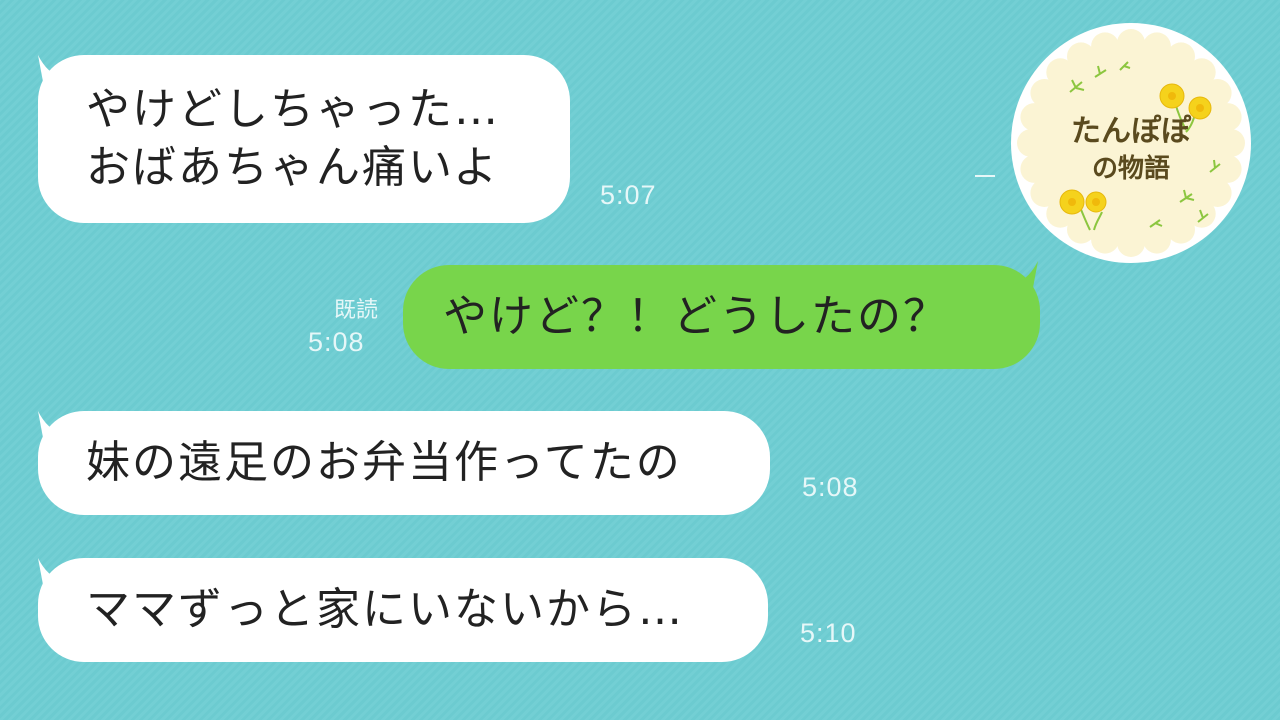  I want to click on badge-subtitle: の物語, so click(1130, 169).